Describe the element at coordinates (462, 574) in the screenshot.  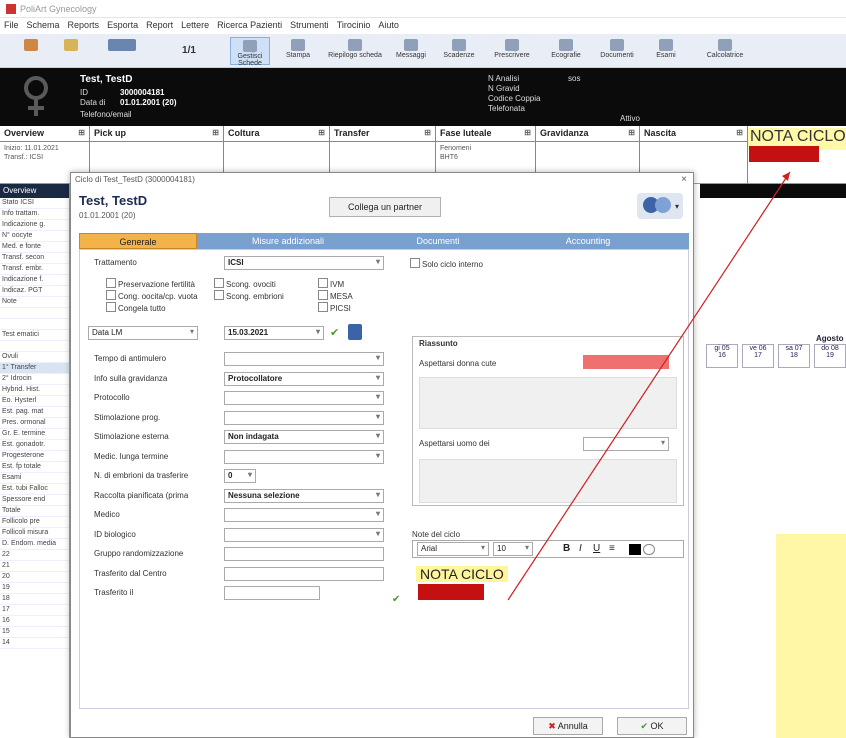
I see `note-text: NOTA CICLO` at that location.